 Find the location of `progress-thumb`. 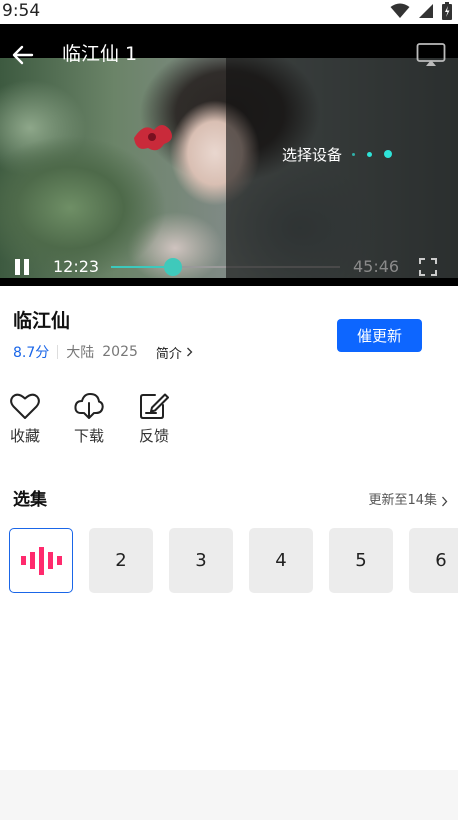

progress-thumb is located at coordinates (172, 267).